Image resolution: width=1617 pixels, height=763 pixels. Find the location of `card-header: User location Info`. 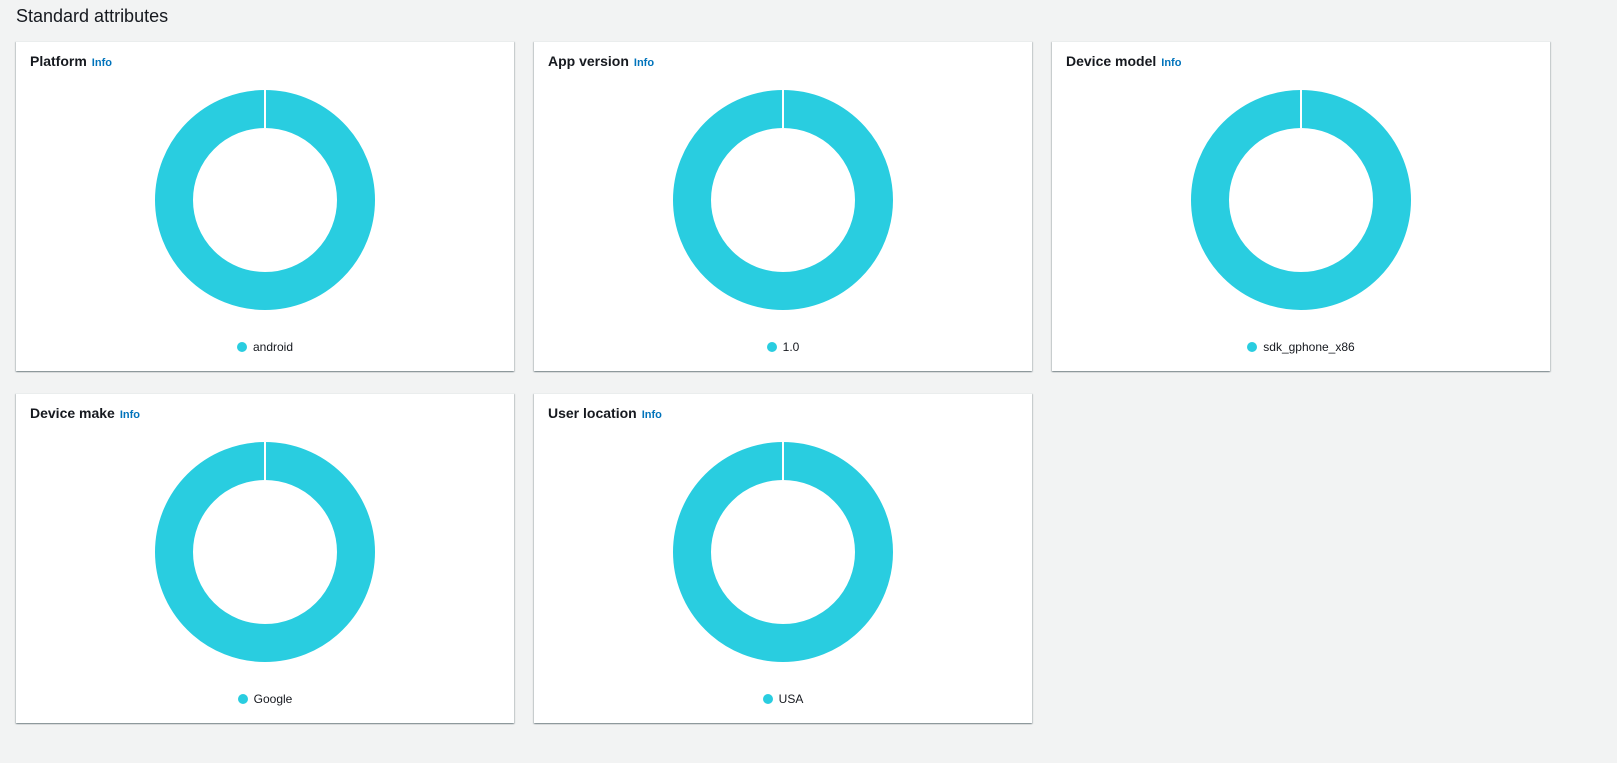

card-header: User location Info is located at coordinates (605, 413).